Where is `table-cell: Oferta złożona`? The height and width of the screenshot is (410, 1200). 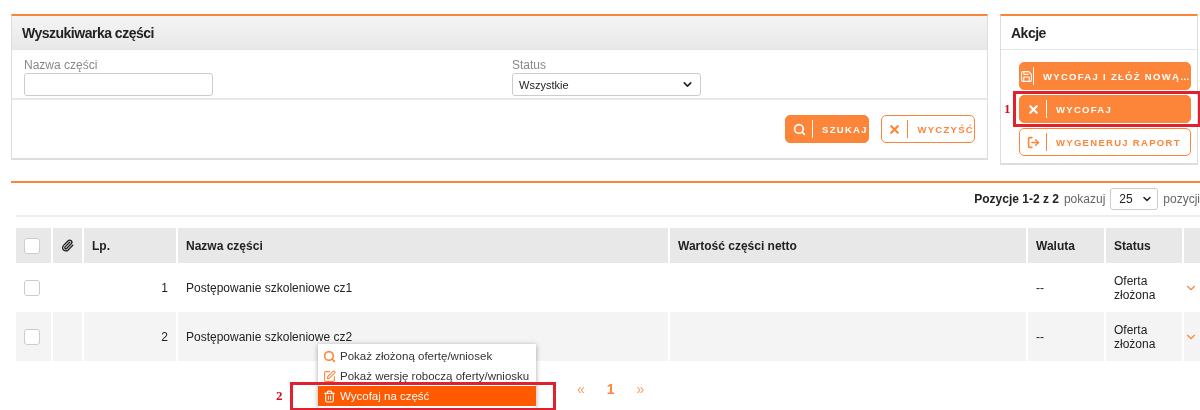 table-cell: Oferta złożona is located at coordinates (1144, 336).